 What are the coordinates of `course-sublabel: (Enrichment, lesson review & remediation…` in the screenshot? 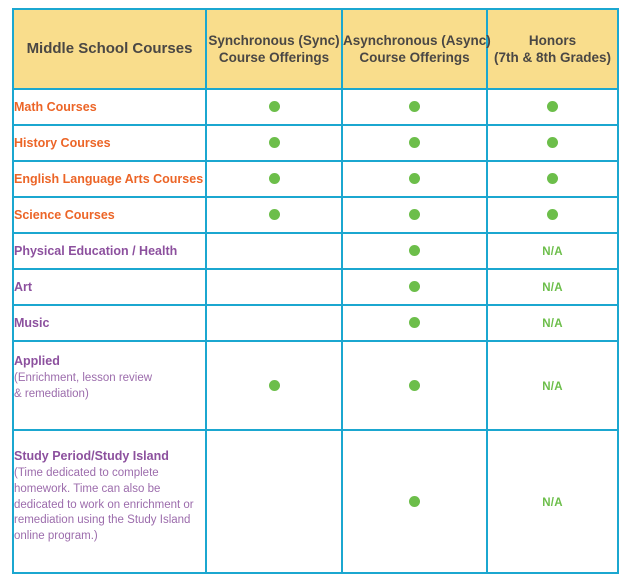 It's located at (83, 385).